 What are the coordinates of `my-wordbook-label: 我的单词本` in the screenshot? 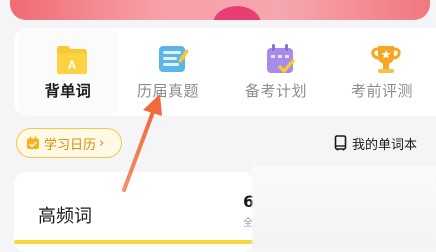 It's located at (385, 145).